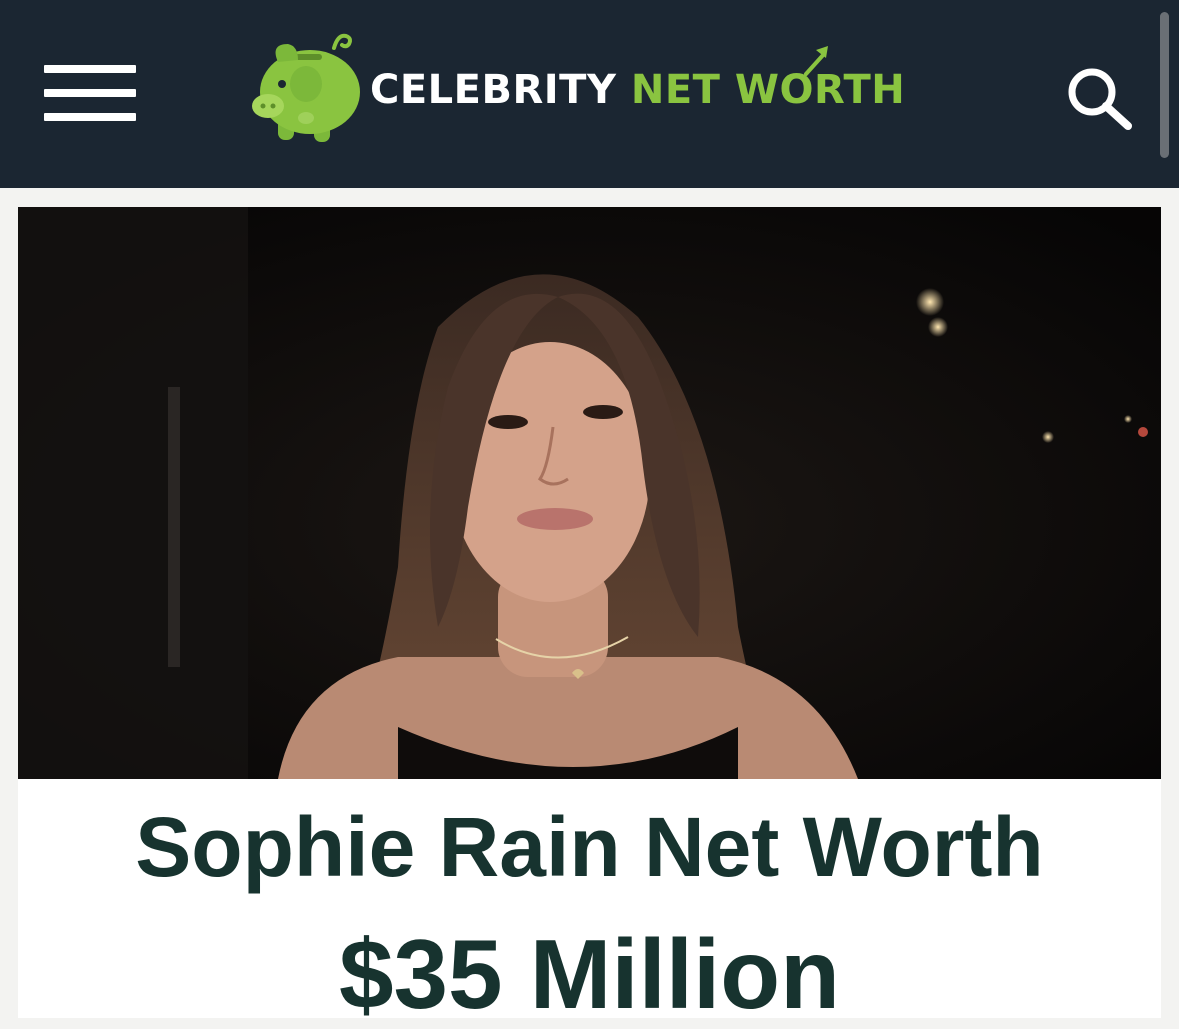  I want to click on site-logo: CELEBRITY NET WORTH, so click(598, 88).